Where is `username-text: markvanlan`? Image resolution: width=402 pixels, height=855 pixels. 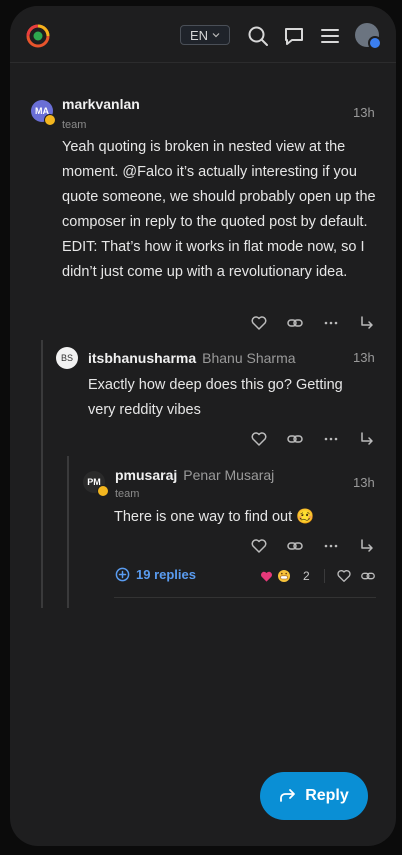 username-text: markvanlan is located at coordinates (101, 104).